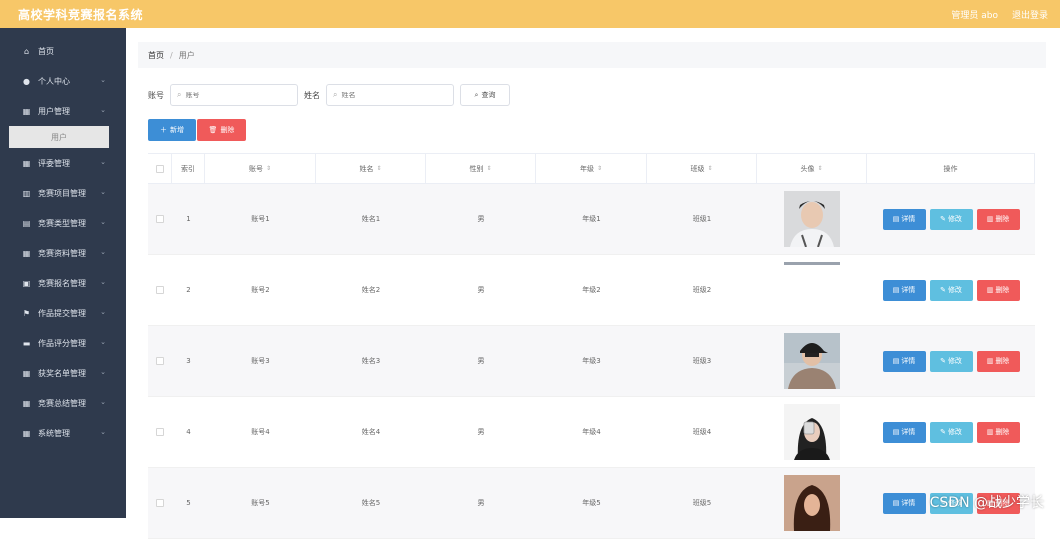 Image resolution: width=1060 pixels, height=539 pixels. Describe the element at coordinates (481, 168) in the screenshot. I see `col-sex: 性别 ⇕` at that location.